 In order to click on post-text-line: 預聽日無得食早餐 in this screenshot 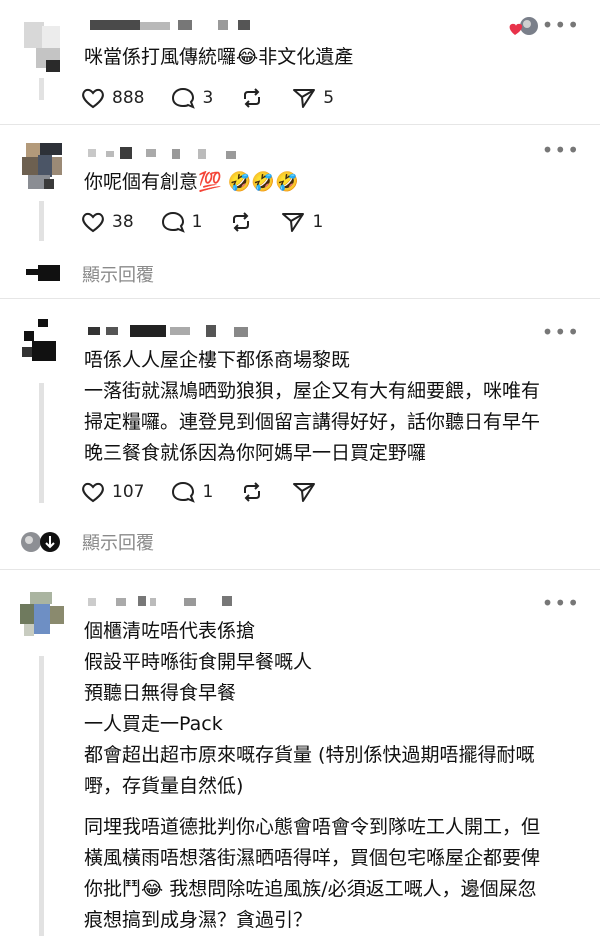, I will do `click(160, 693)`.